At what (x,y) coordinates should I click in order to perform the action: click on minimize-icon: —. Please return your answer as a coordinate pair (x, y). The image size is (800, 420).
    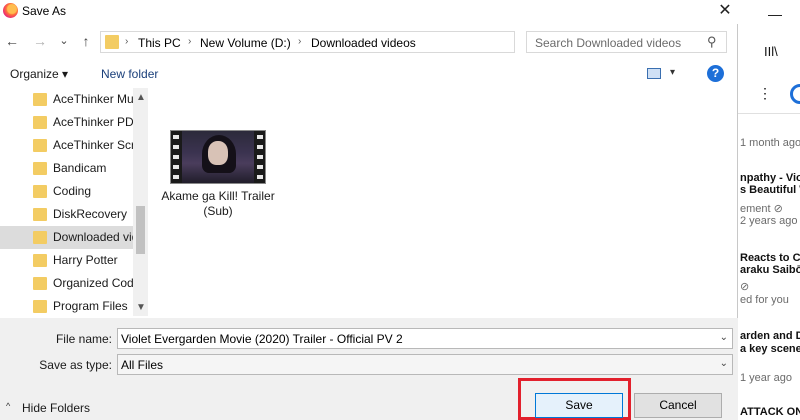
    Looking at the image, I should click on (775, 14).